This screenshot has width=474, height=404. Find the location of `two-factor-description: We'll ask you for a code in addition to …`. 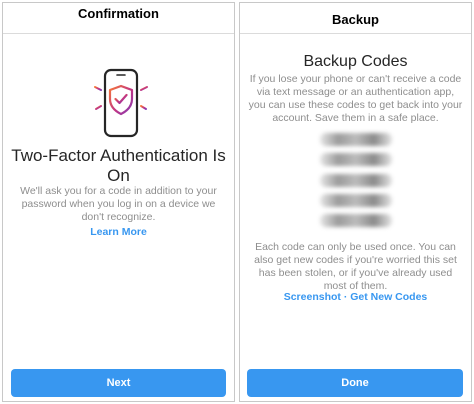

two-factor-description: We'll ask you for a code in addition to … is located at coordinates (118, 204).